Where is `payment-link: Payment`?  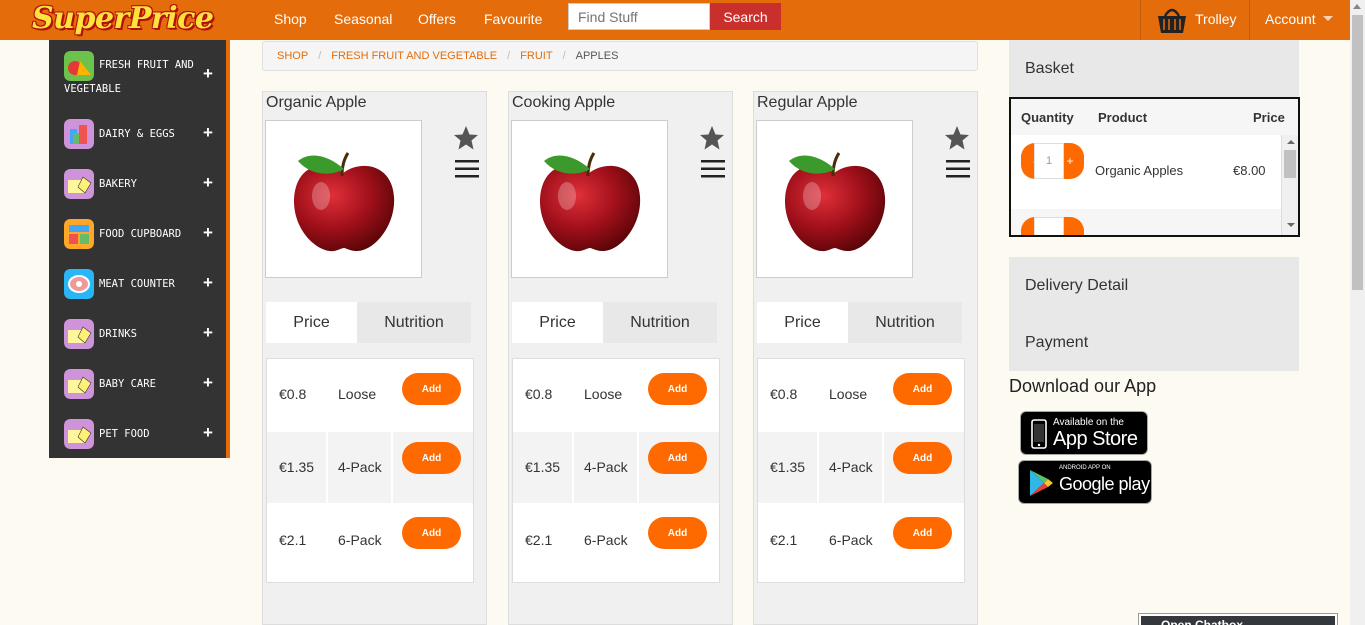
payment-link: Payment is located at coordinates (1056, 343).